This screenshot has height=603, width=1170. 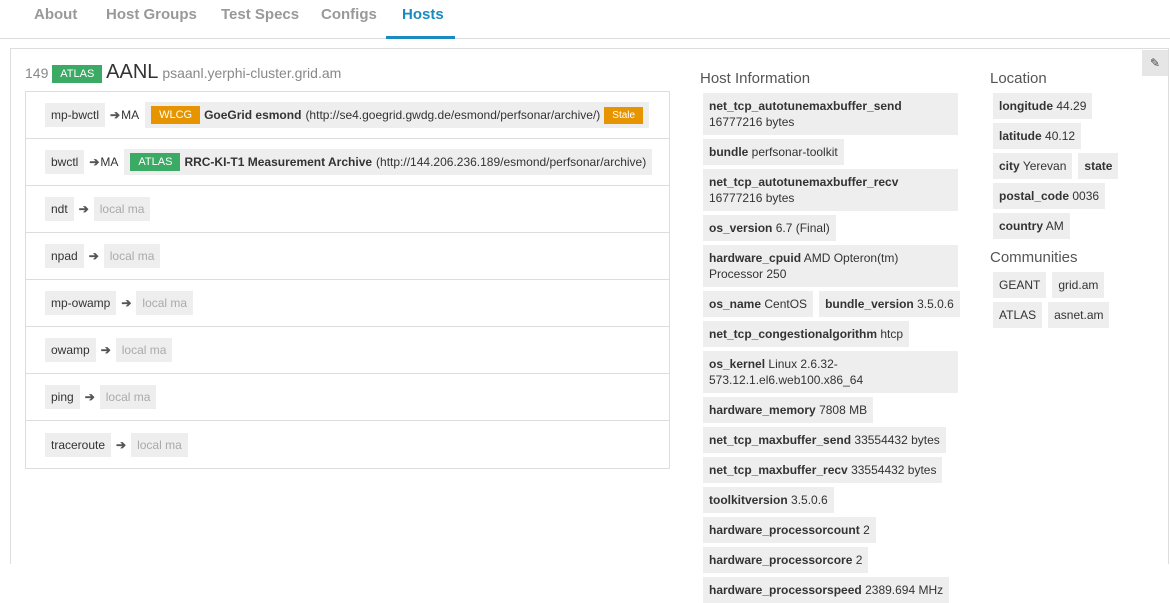 What do you see at coordinates (1044, 166) in the screenshot?
I see `location-item-value: Yerevan` at bounding box center [1044, 166].